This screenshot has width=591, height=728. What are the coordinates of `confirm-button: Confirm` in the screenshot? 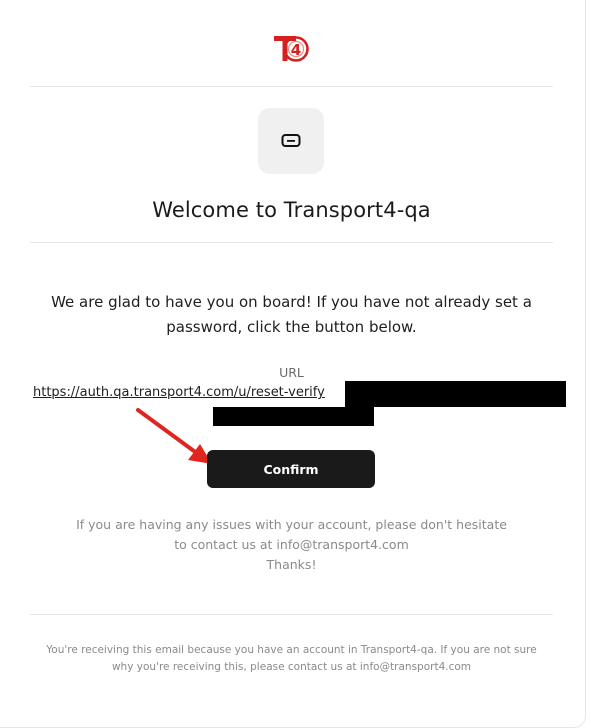 It's located at (291, 469).